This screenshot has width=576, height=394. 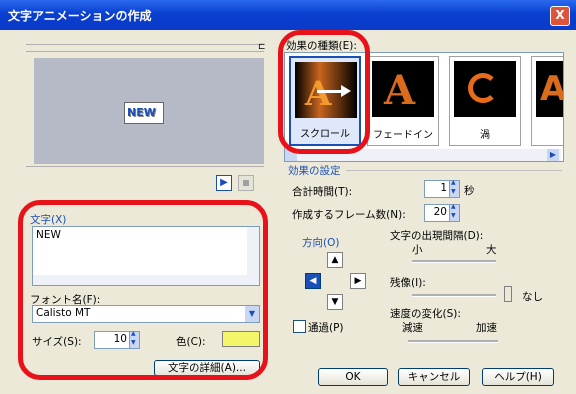 What do you see at coordinates (224, 183) in the screenshot?
I see `play-button: ▶` at bounding box center [224, 183].